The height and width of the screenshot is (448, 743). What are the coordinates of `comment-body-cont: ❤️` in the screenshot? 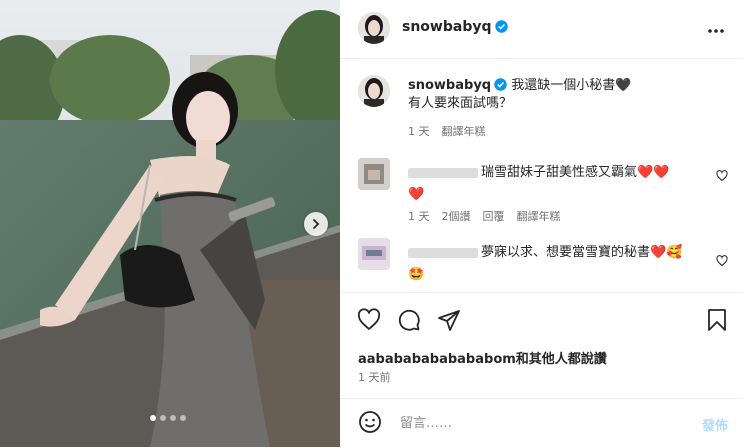 It's located at (416, 194).